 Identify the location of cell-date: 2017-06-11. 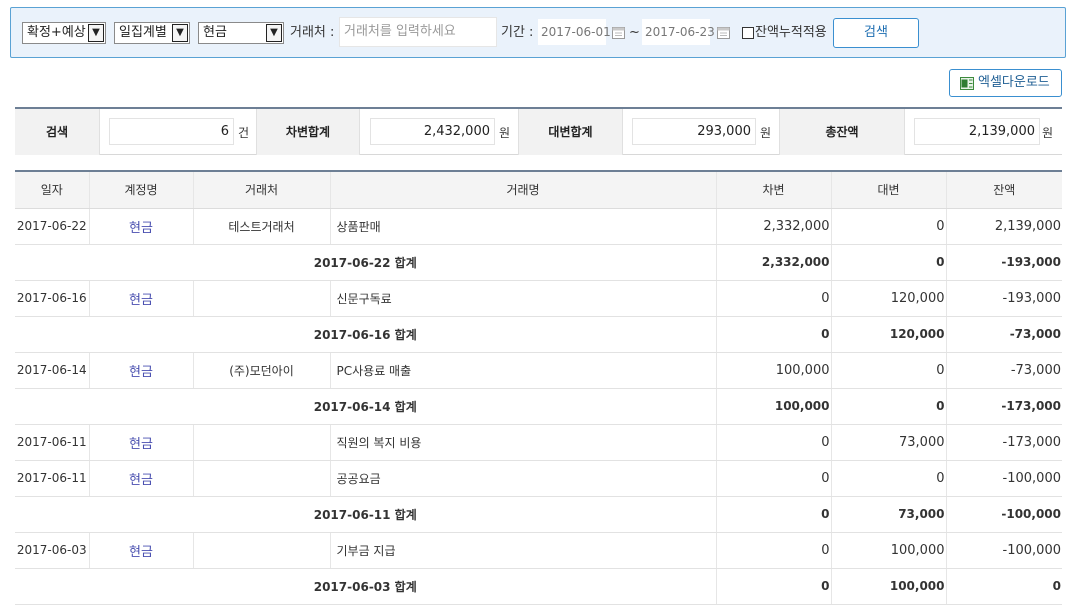
(52, 442).